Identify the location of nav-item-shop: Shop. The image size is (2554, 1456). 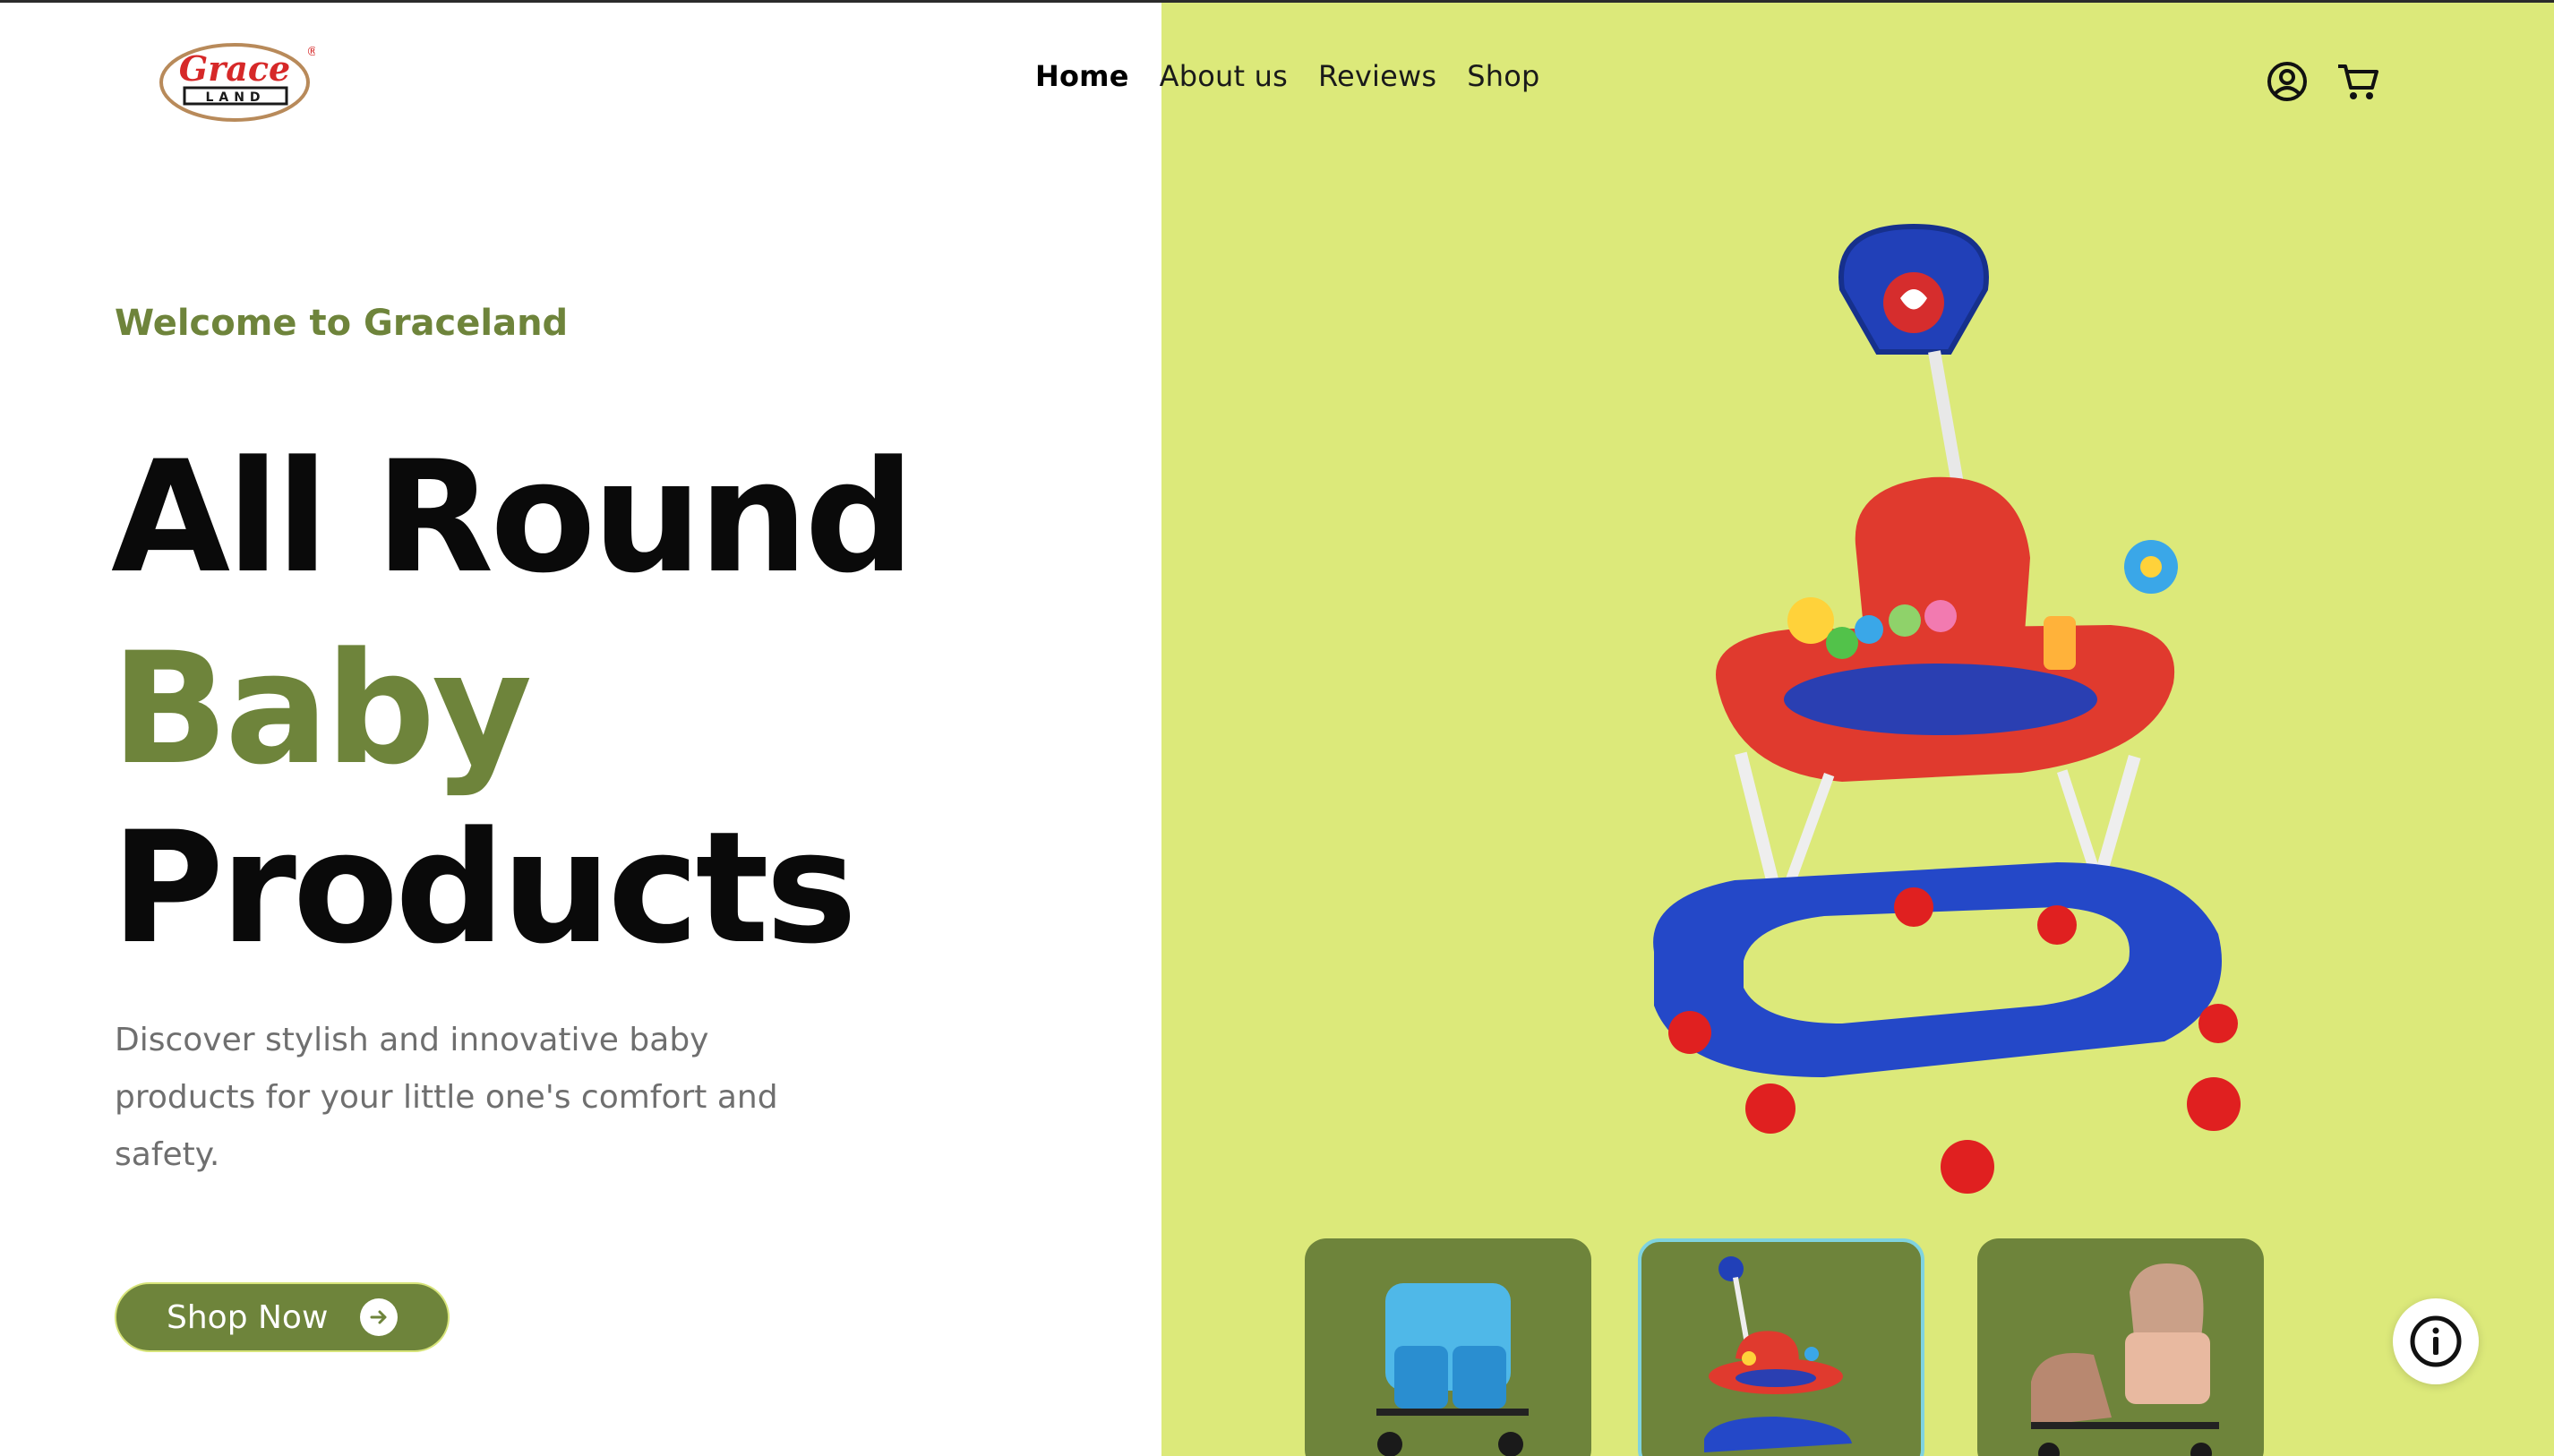
(1503, 76).